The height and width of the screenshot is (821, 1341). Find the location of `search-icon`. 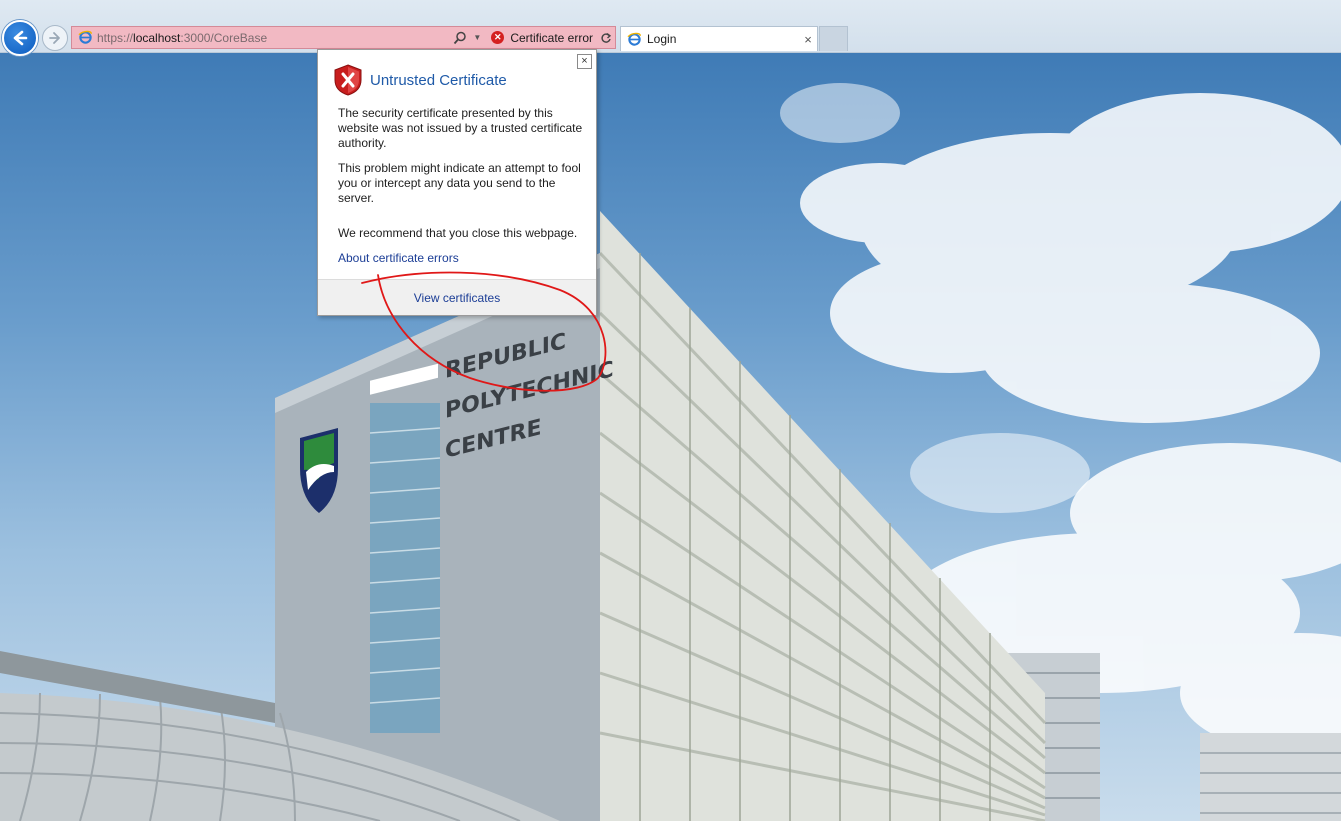

search-icon is located at coordinates (460, 38).